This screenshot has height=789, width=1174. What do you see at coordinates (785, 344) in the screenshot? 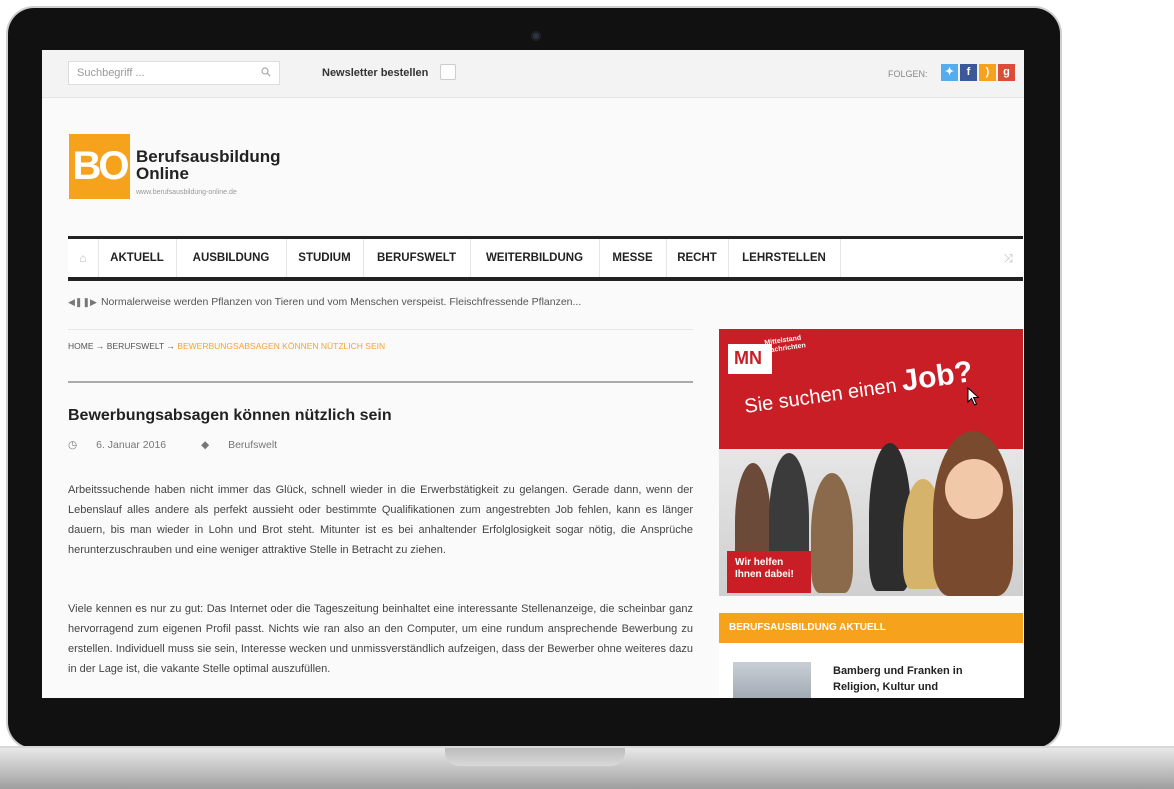
I see `ad-brand-name: Mittelstand Nachrichten` at bounding box center [785, 344].